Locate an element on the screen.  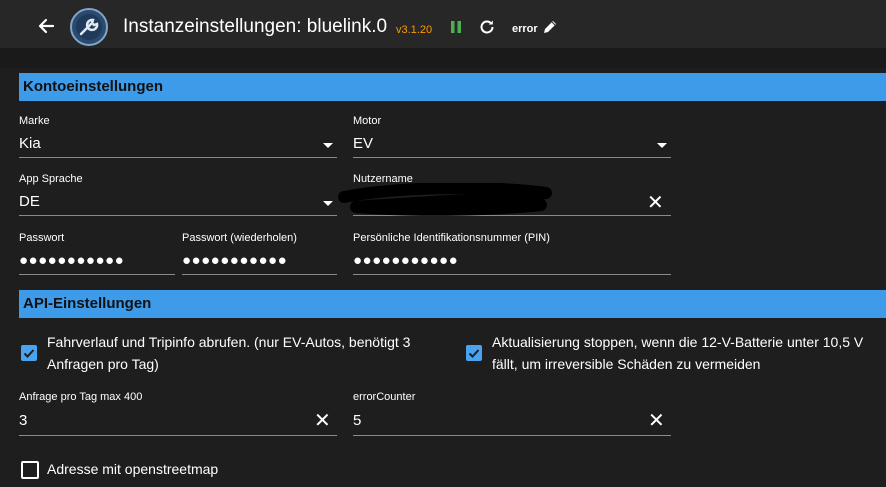
password-input: ●●●●●●●●●●● is located at coordinates (97, 262).